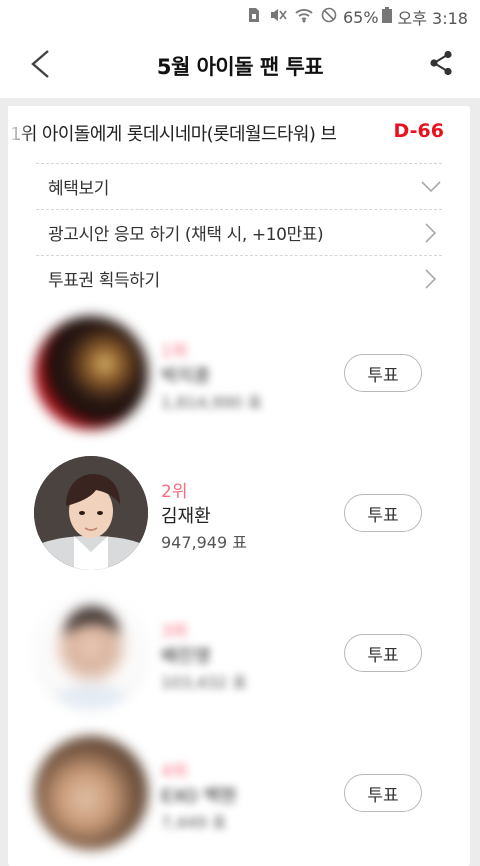 The width and height of the screenshot is (480, 866). I want to click on candidate-row: 1위 박지훈 1,814,990 표 투표, so click(239, 376).